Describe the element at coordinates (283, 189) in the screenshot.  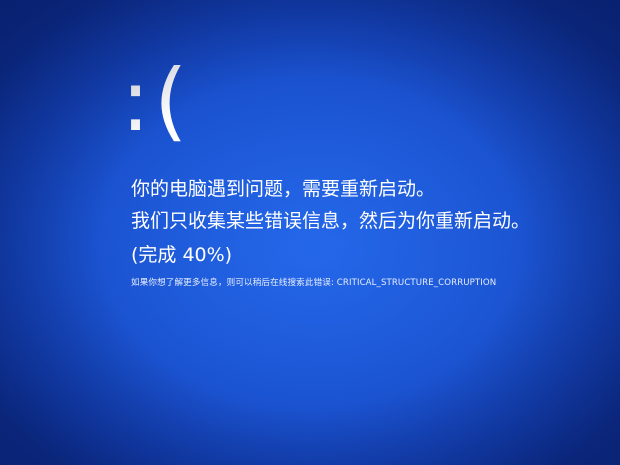
I see `error-message-line-1: 你的电脑遇到问题，需要重新启动。` at that location.